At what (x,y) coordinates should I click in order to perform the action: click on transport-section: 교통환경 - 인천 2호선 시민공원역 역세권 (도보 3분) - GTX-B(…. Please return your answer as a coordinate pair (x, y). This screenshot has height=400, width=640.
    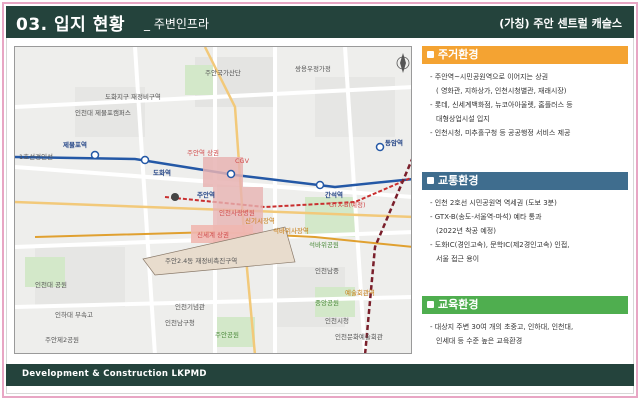
    Looking at the image, I should click on (525, 219).